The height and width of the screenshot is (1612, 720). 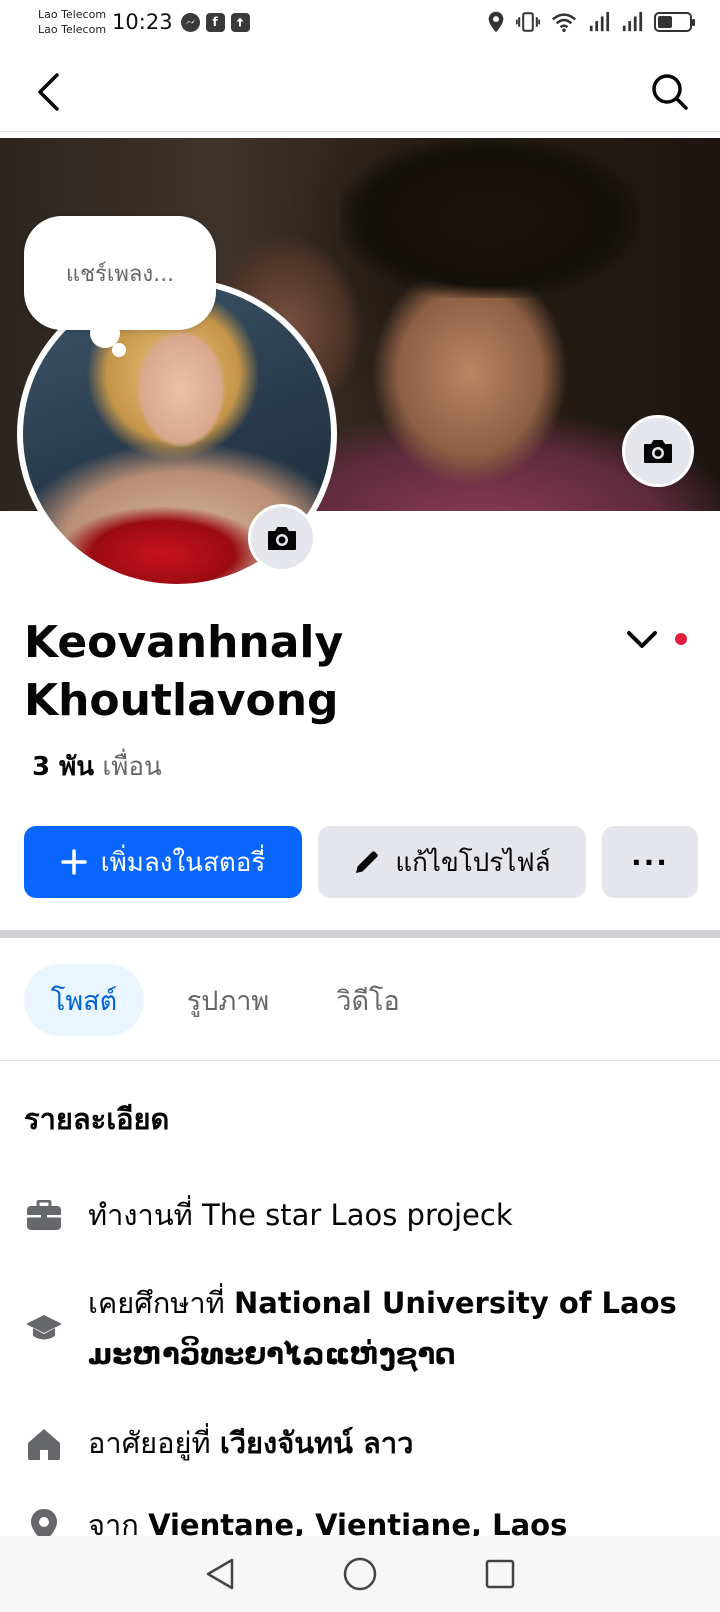 What do you see at coordinates (317, 1443) in the screenshot?
I see `residence-place: เวียงจันทน์ ลาว` at bounding box center [317, 1443].